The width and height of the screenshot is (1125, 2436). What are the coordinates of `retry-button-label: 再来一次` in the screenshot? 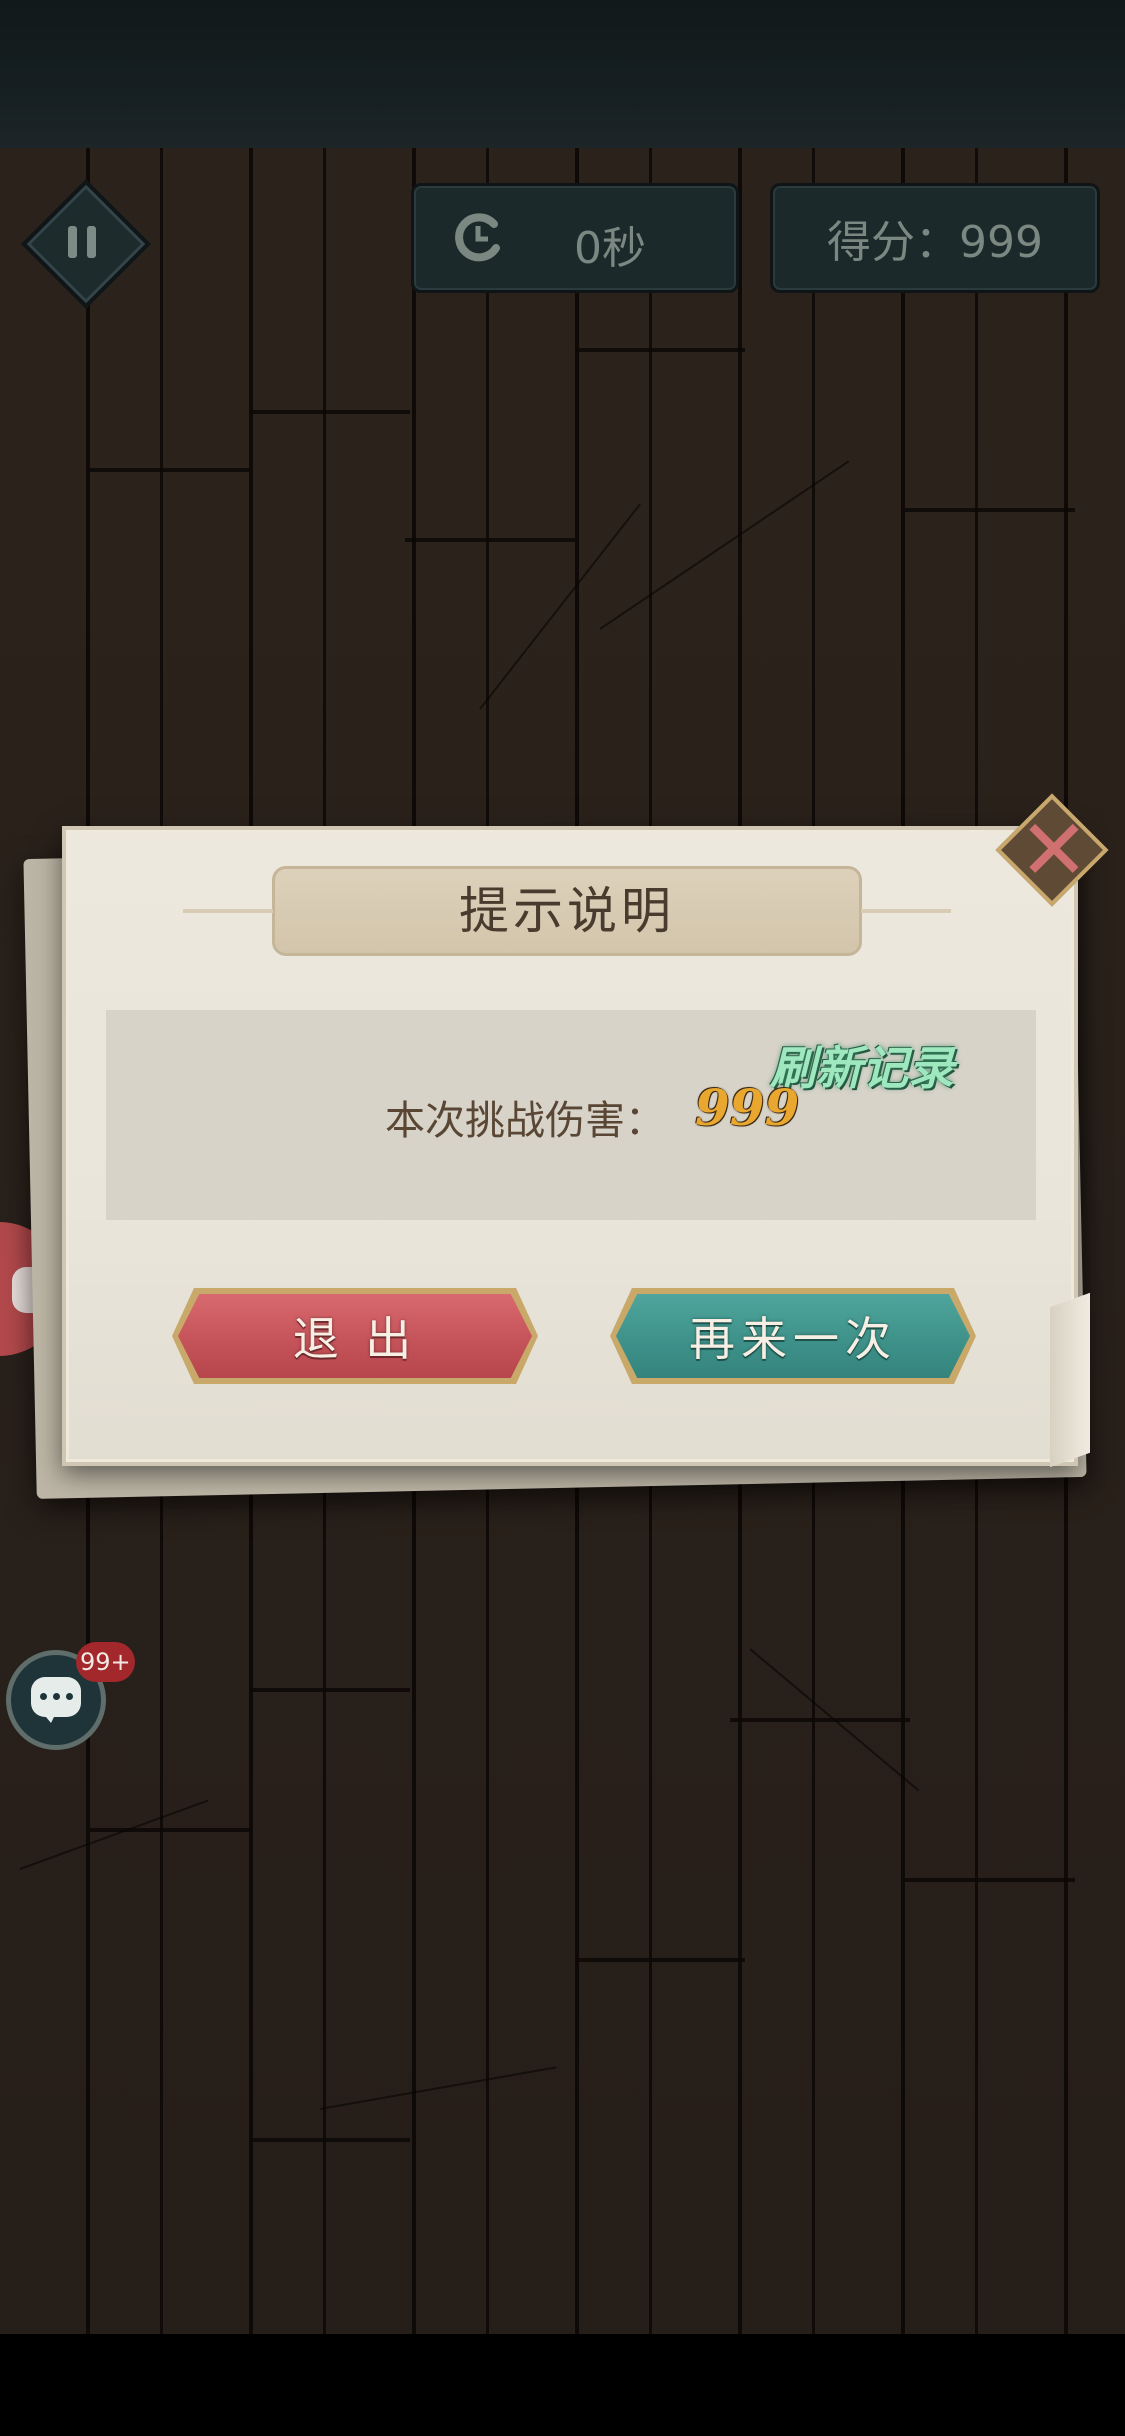 It's located at (793, 1339).